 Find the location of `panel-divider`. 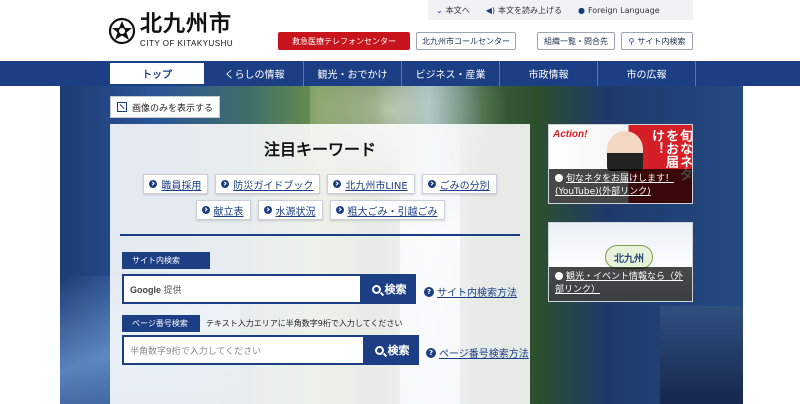

panel-divider is located at coordinates (320, 235).